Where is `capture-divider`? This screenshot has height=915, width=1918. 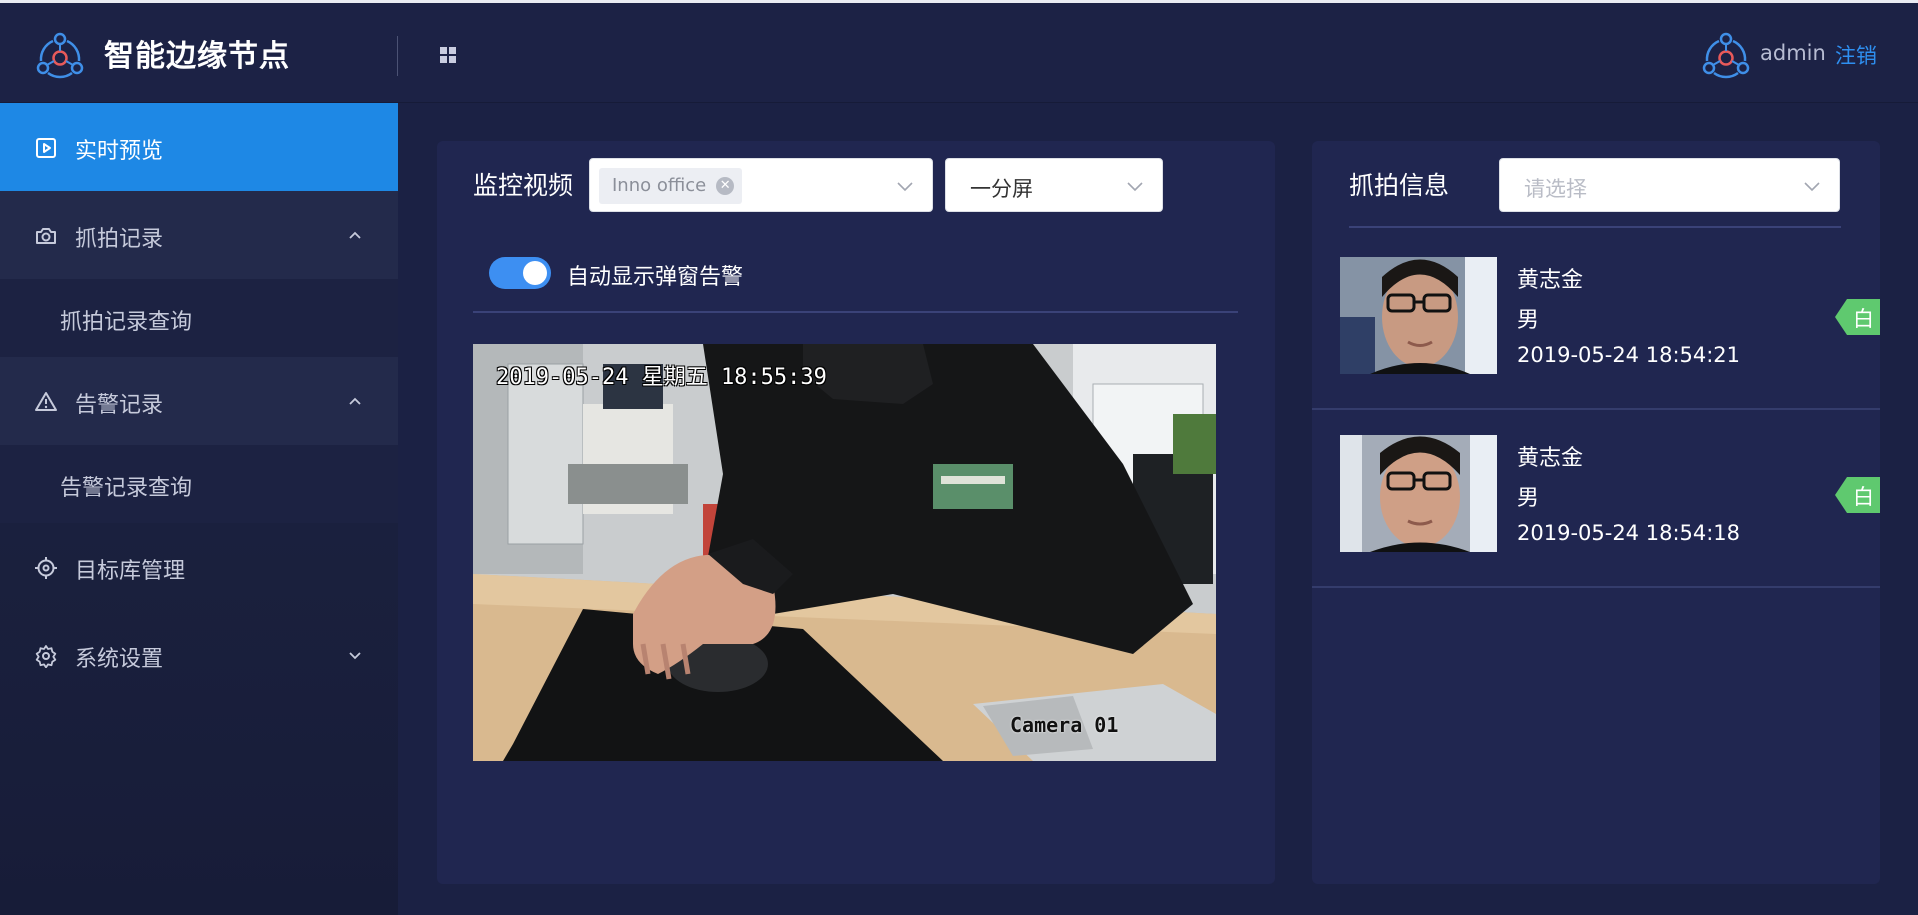 capture-divider is located at coordinates (1595, 227).